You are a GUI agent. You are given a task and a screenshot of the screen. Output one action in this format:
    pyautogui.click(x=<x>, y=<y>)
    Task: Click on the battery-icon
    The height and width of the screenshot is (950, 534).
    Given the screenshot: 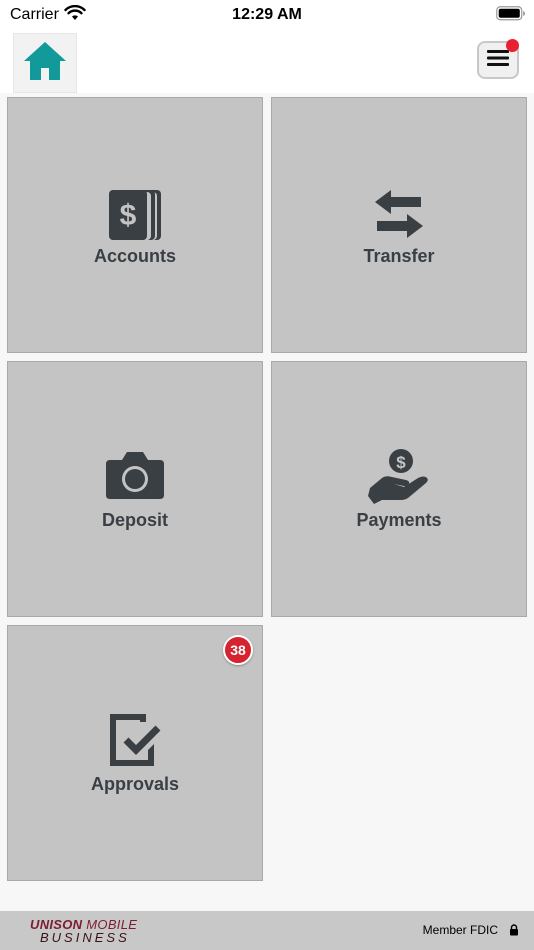 What is the action you would take?
    pyautogui.click(x=511, y=16)
    